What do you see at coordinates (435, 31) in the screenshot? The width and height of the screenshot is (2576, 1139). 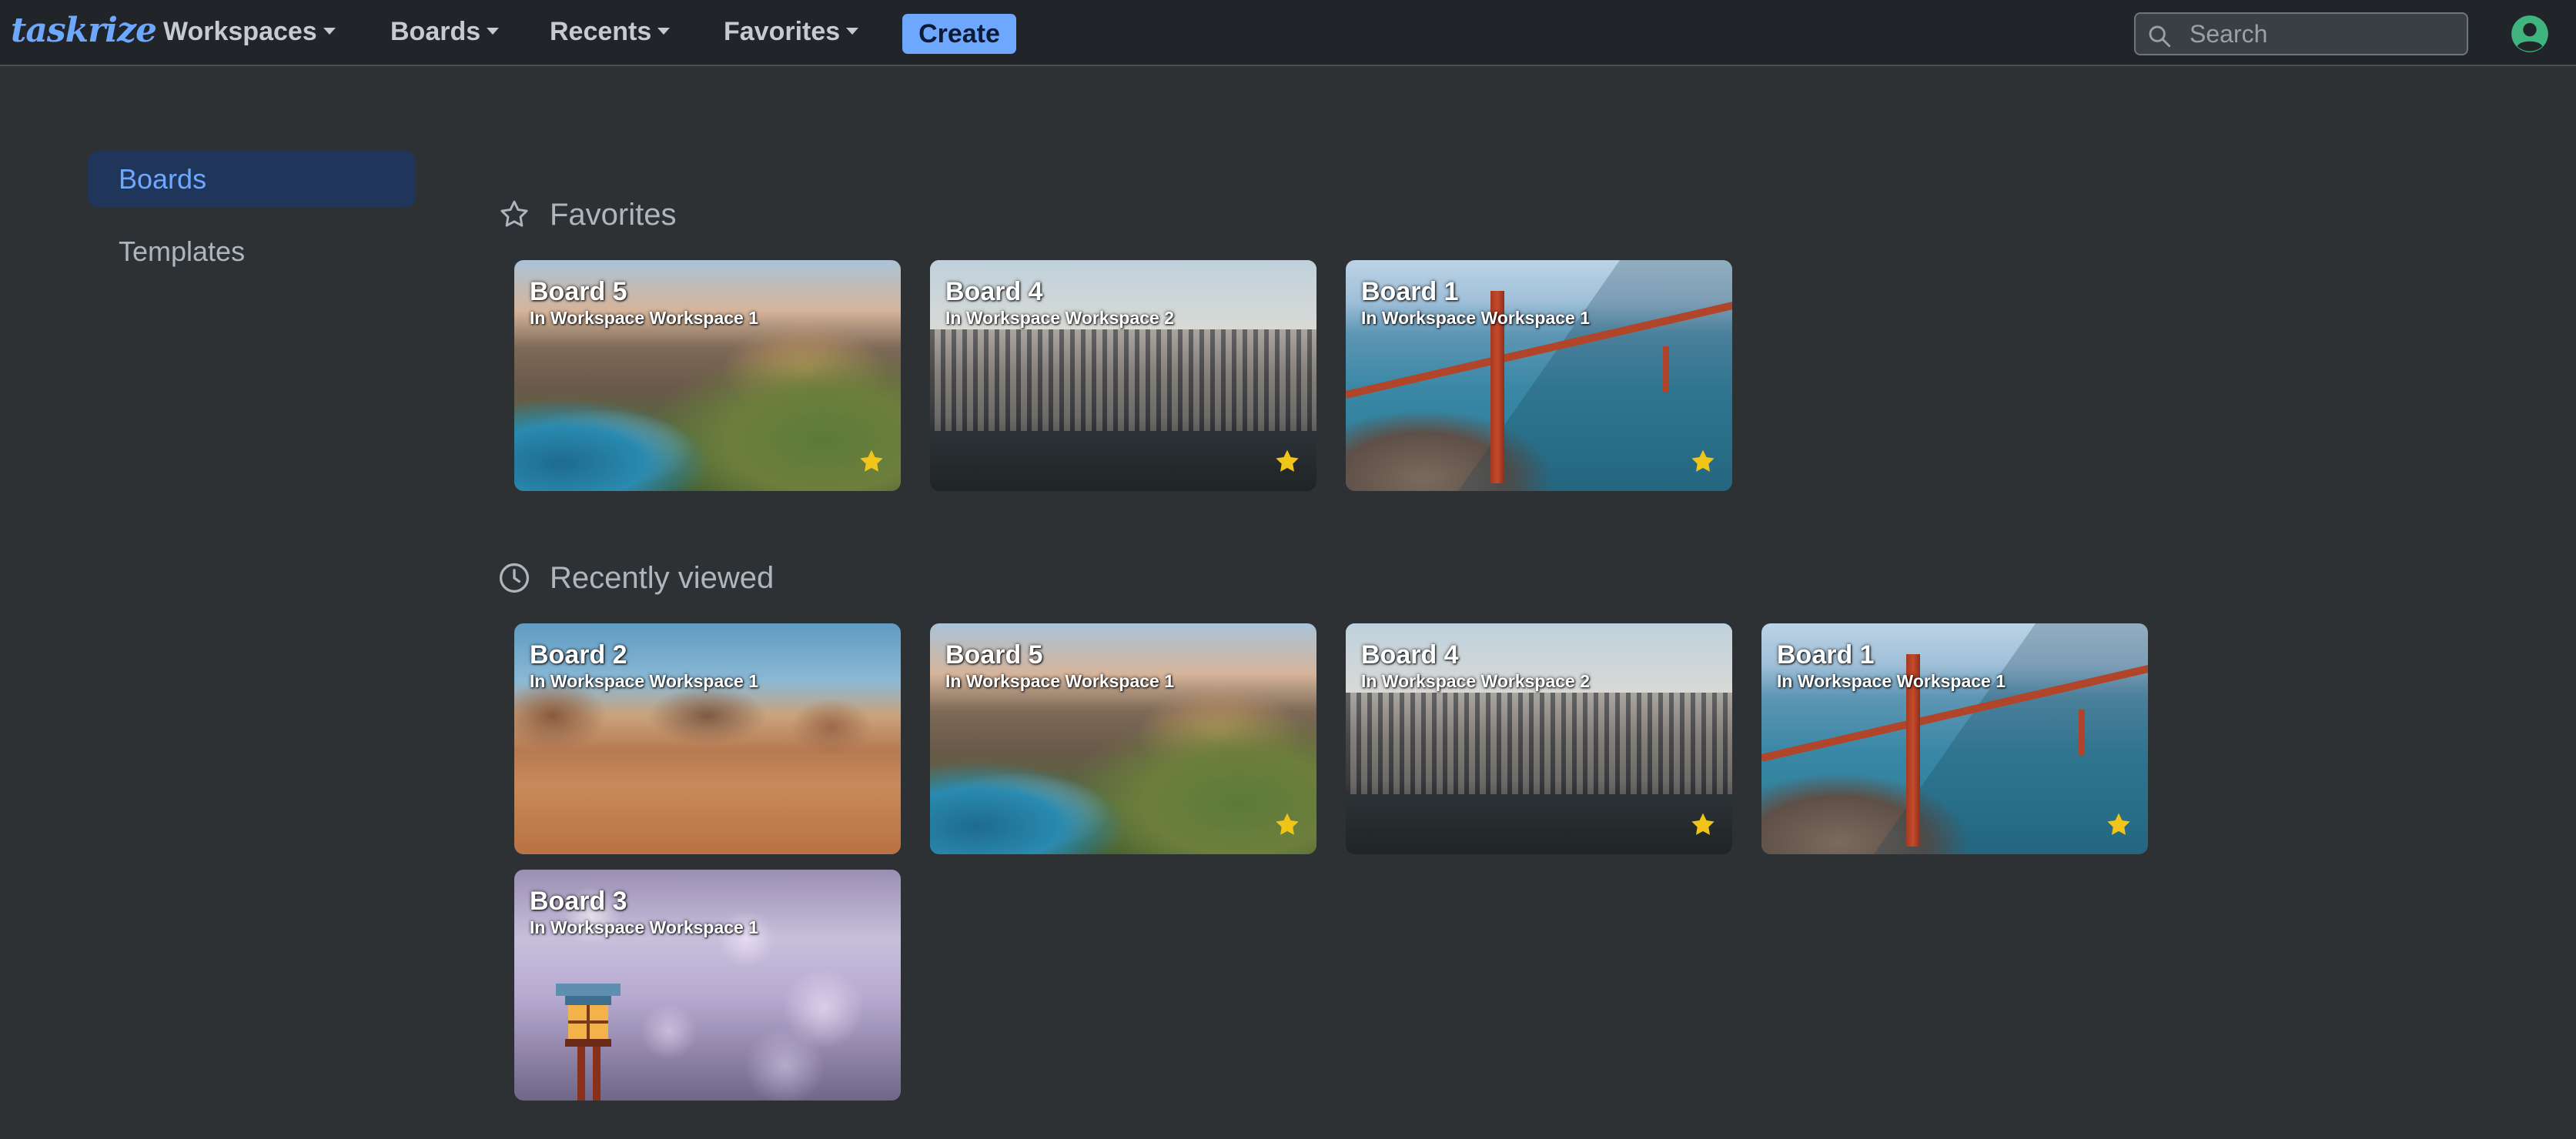 I see `nav-menu-label: Boards` at bounding box center [435, 31].